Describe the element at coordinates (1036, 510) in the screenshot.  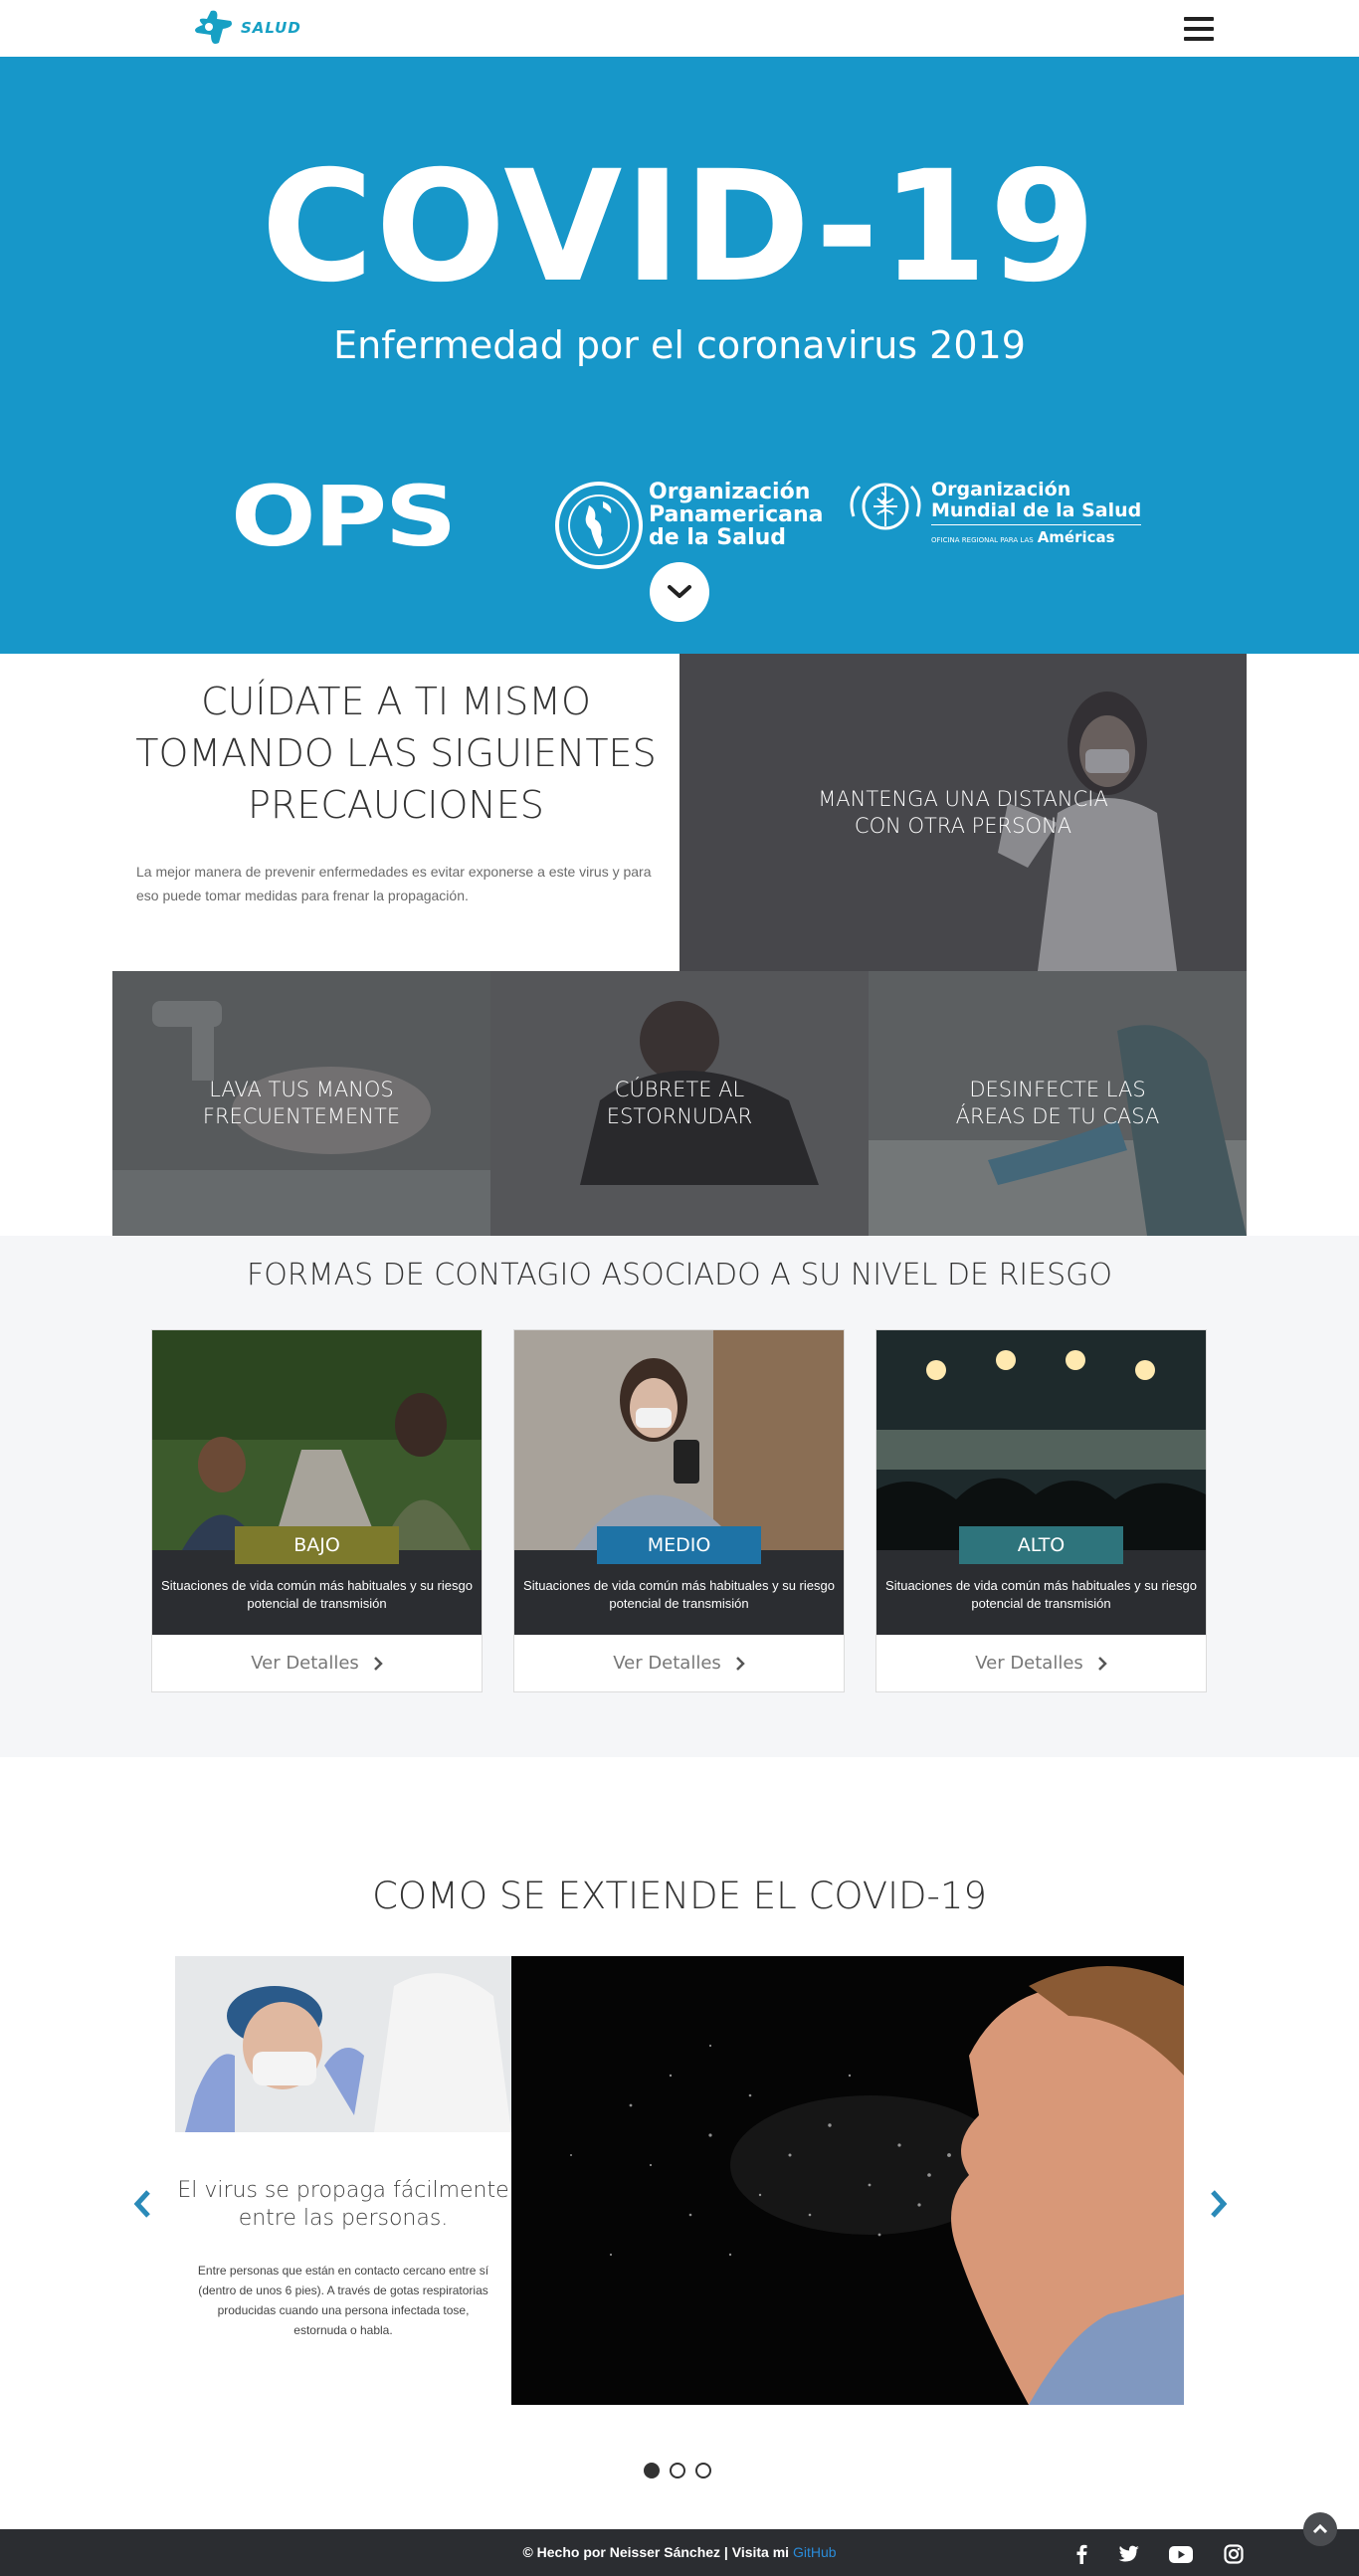
I see `who-name-line-2: Mundial de la Salud` at that location.